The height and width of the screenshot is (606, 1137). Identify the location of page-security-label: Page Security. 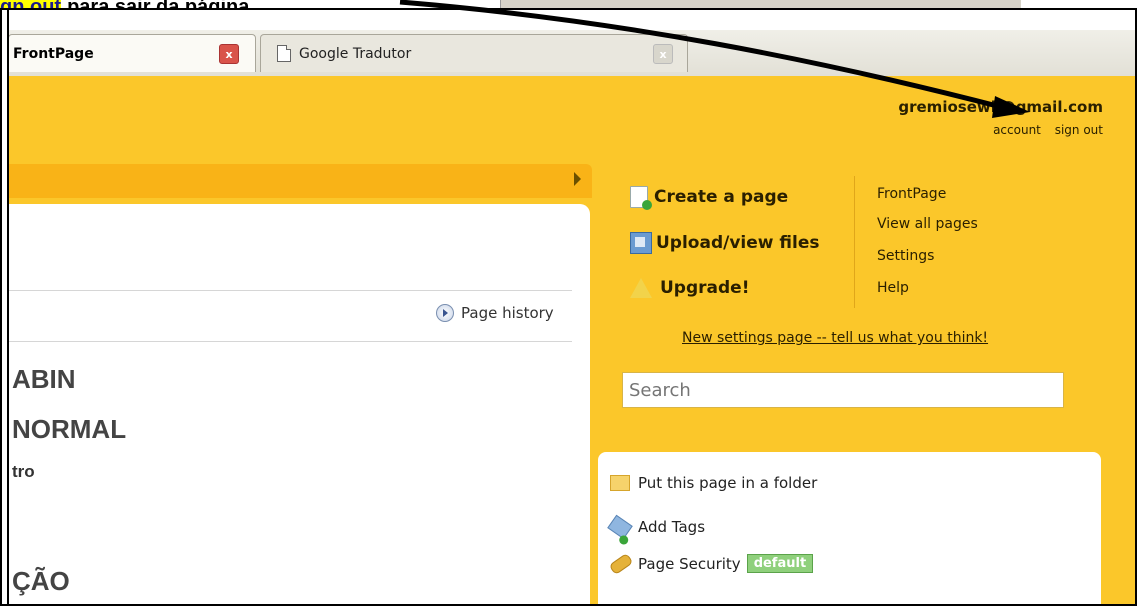
(689, 563).